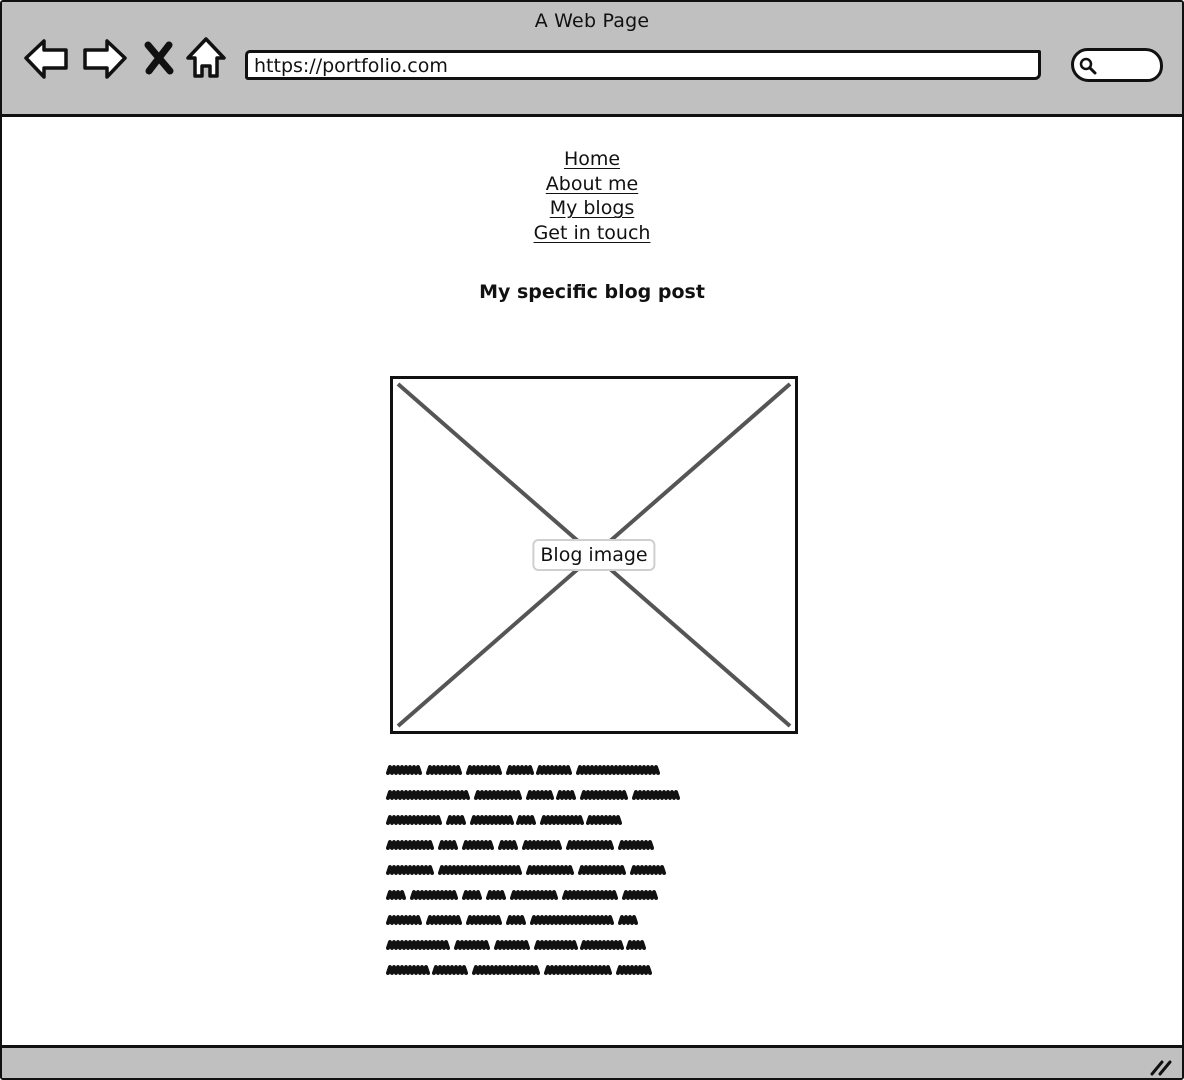 Image resolution: width=1184 pixels, height=1080 pixels. I want to click on search-input, so click(1117, 65).